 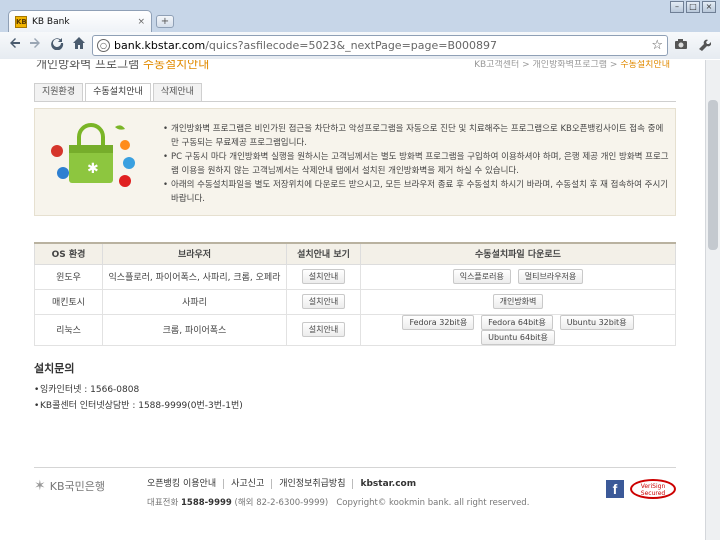 I want to click on browser-tab: KB KB Bank ×, so click(x=80, y=21).